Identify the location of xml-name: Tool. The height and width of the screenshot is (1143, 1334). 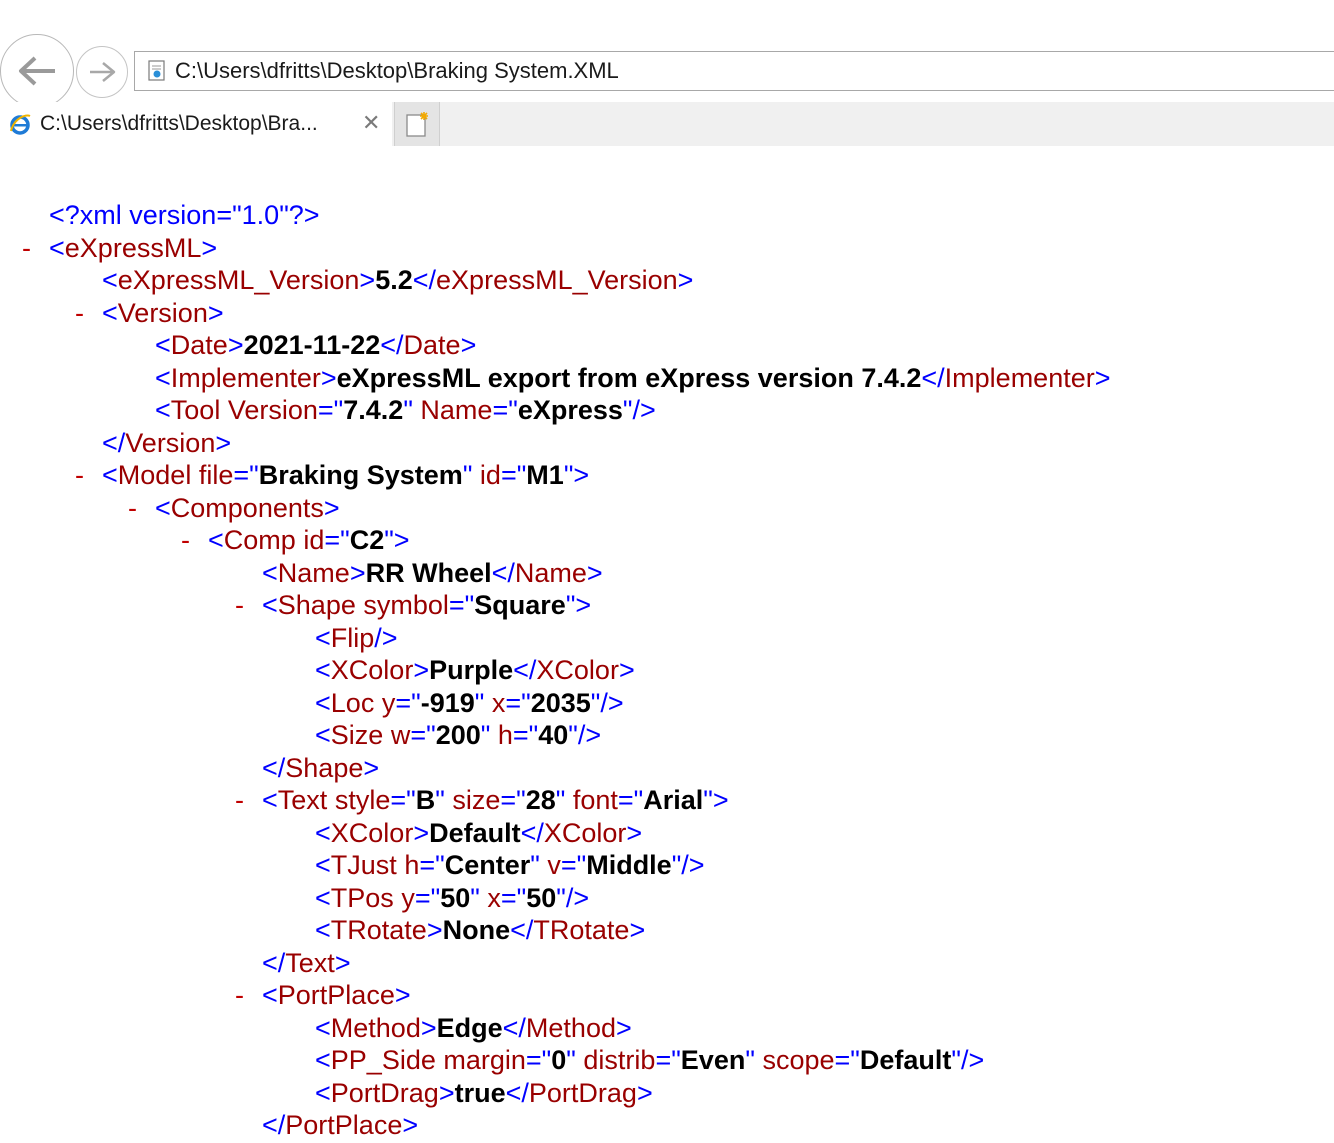
(195, 410).